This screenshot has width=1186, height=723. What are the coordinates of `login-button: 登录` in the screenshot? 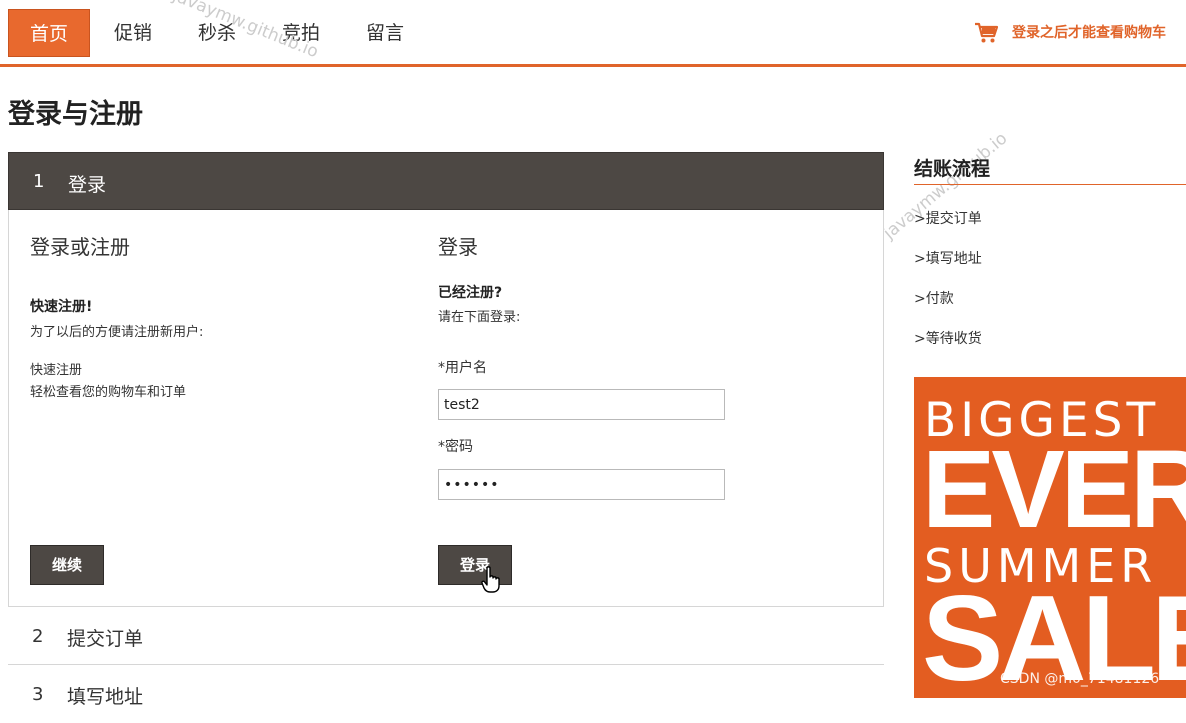 It's located at (475, 565).